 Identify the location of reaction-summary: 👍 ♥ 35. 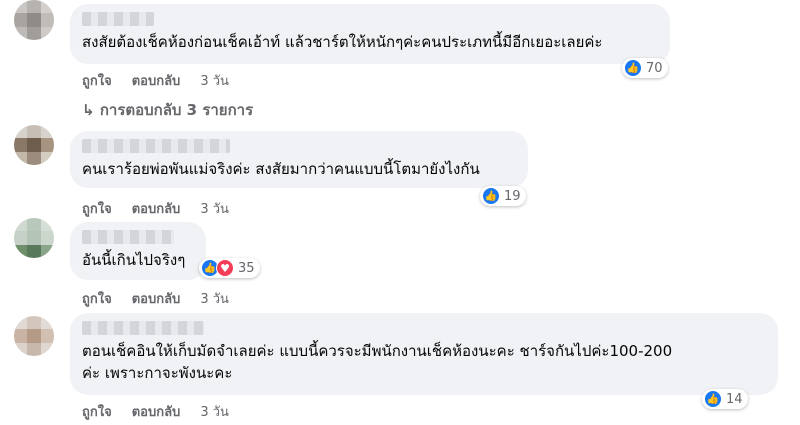
(229, 268).